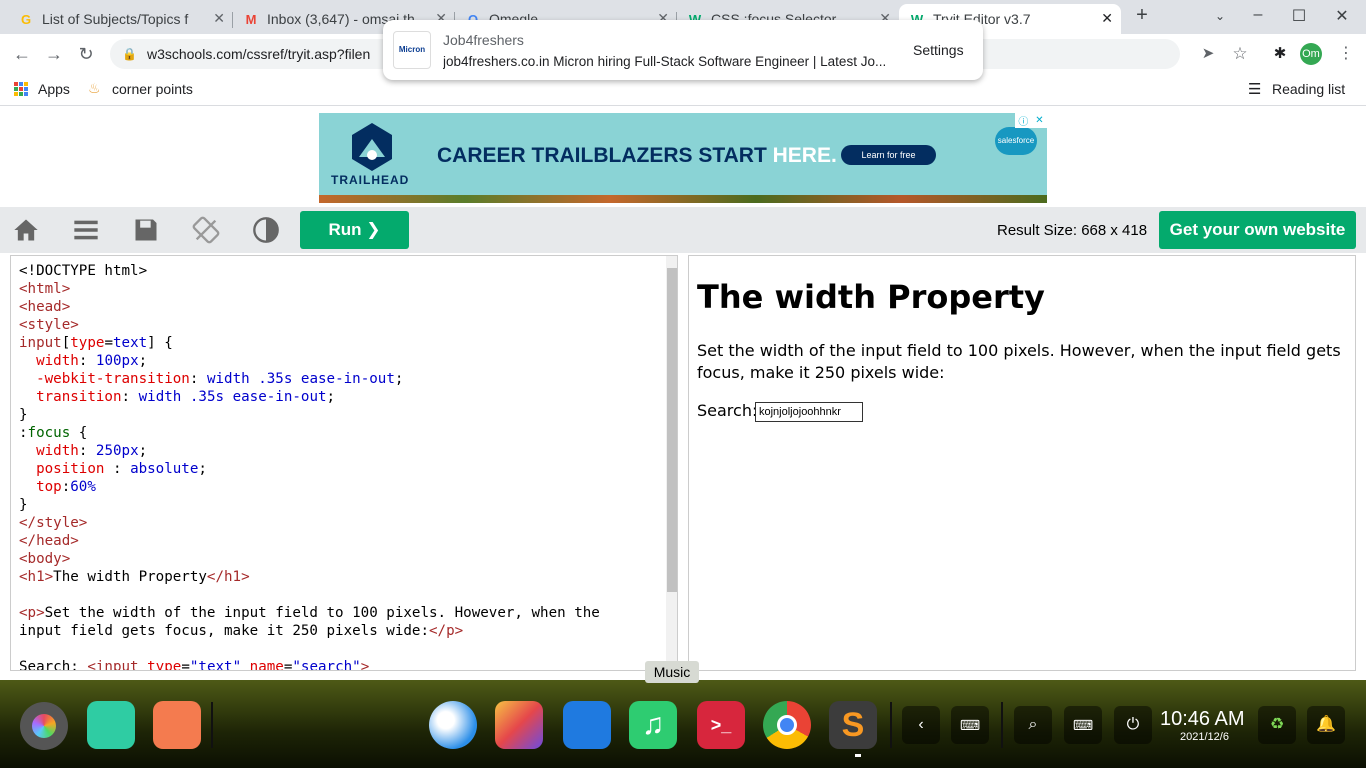 This screenshot has width=1366, height=768. I want to click on forward-icon: →, so click(54, 54).